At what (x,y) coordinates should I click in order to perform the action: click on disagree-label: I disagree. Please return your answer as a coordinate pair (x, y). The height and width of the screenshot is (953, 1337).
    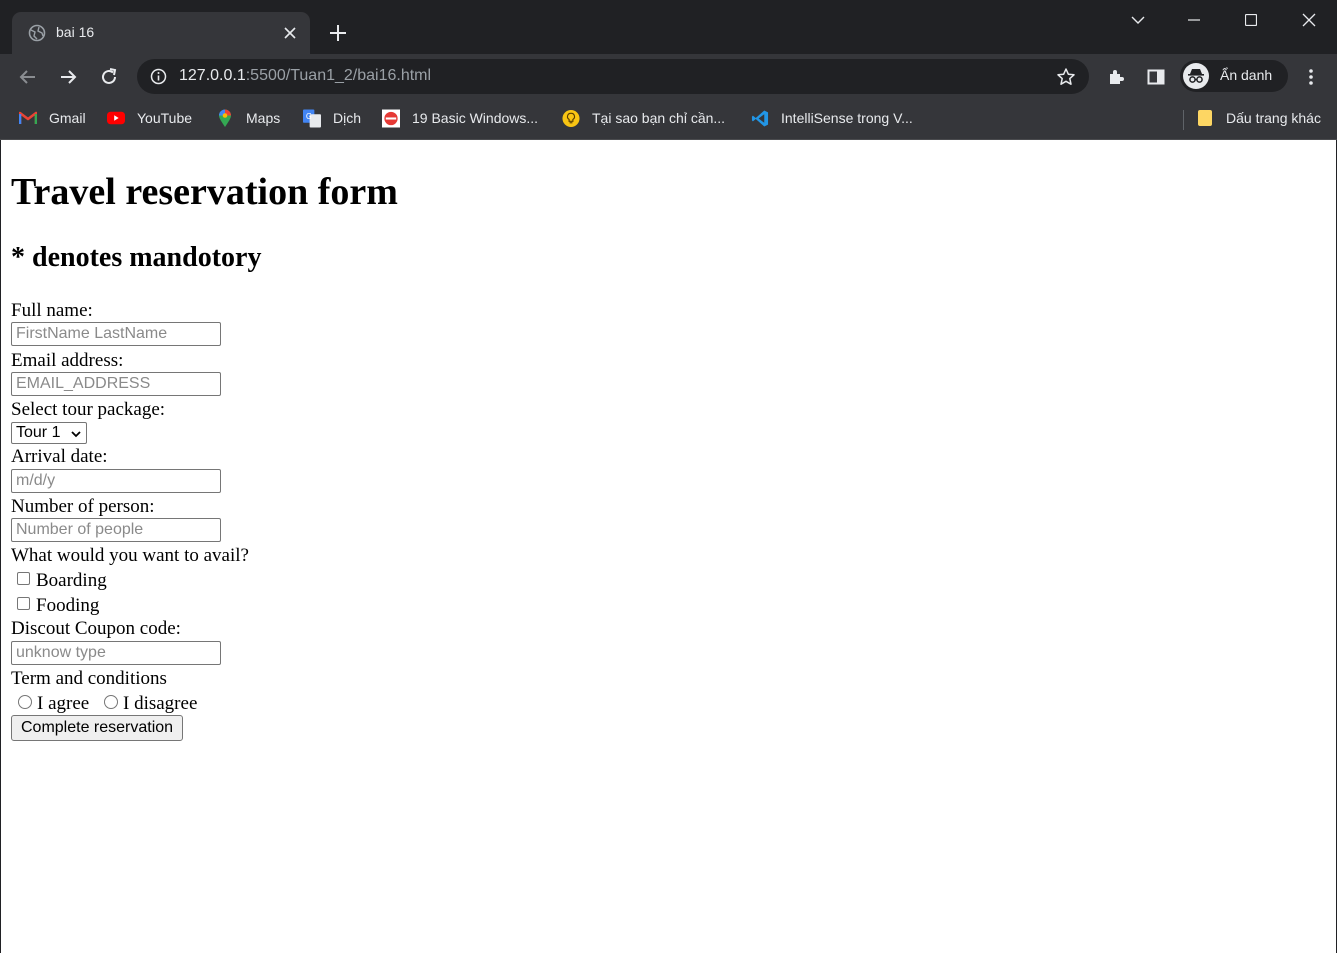
    Looking at the image, I should click on (160, 703).